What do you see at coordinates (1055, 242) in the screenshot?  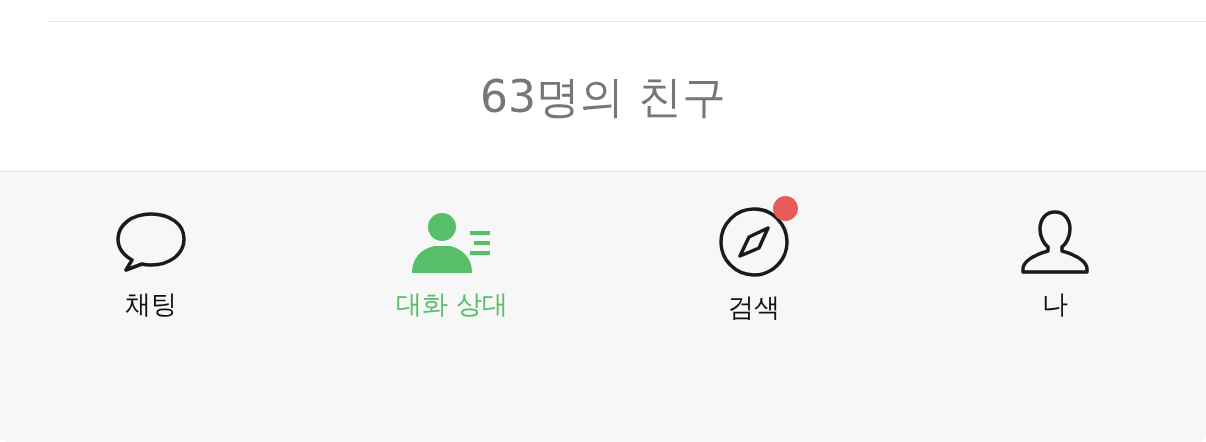 I see `person-icon` at bounding box center [1055, 242].